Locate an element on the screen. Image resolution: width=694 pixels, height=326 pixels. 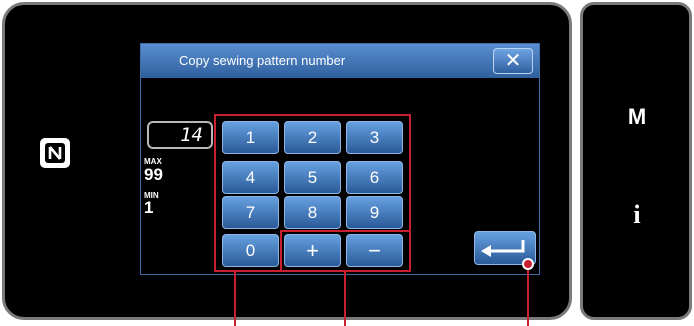
dialog-title: Copy sewing pattern number is located at coordinates (340, 61).